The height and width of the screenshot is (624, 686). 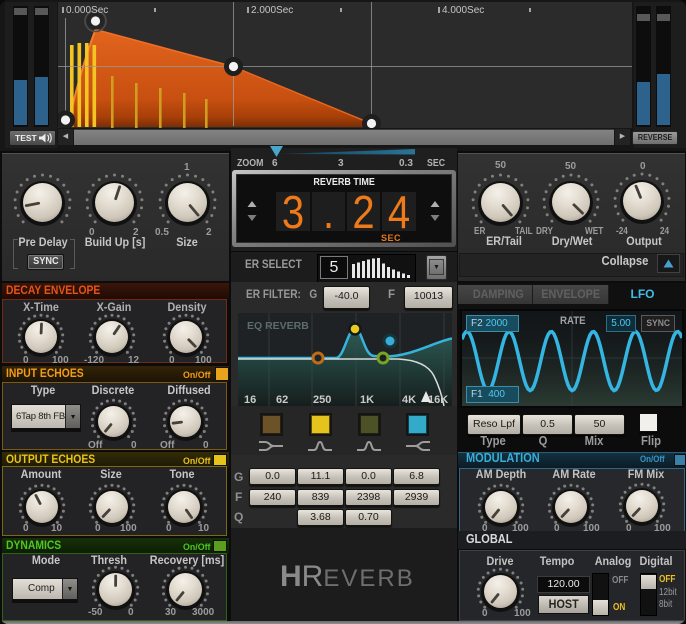 I want to click on svg-text: 250, so click(x=322, y=400).